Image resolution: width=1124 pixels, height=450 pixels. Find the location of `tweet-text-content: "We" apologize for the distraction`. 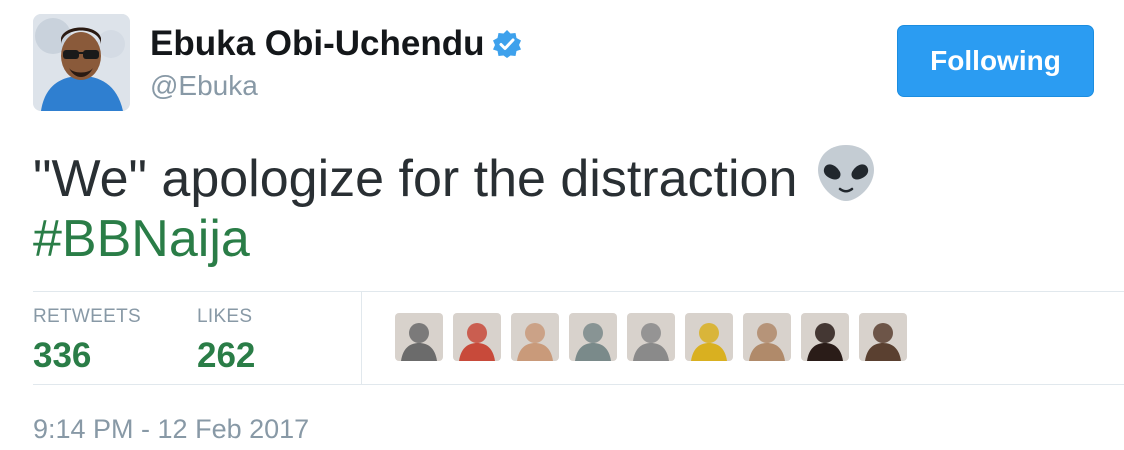

tweet-text-content: "We" apologize for the distraction is located at coordinates (415, 179).